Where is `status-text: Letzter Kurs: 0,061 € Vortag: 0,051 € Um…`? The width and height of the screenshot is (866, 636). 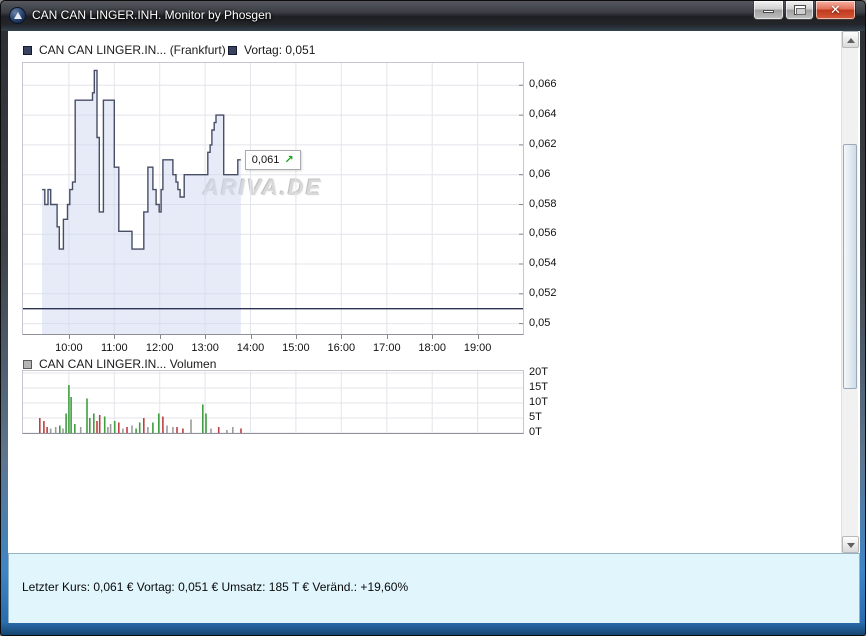
status-text: Letzter Kurs: 0,061 € Vortag: 0,051 € Um… is located at coordinates (215, 587).